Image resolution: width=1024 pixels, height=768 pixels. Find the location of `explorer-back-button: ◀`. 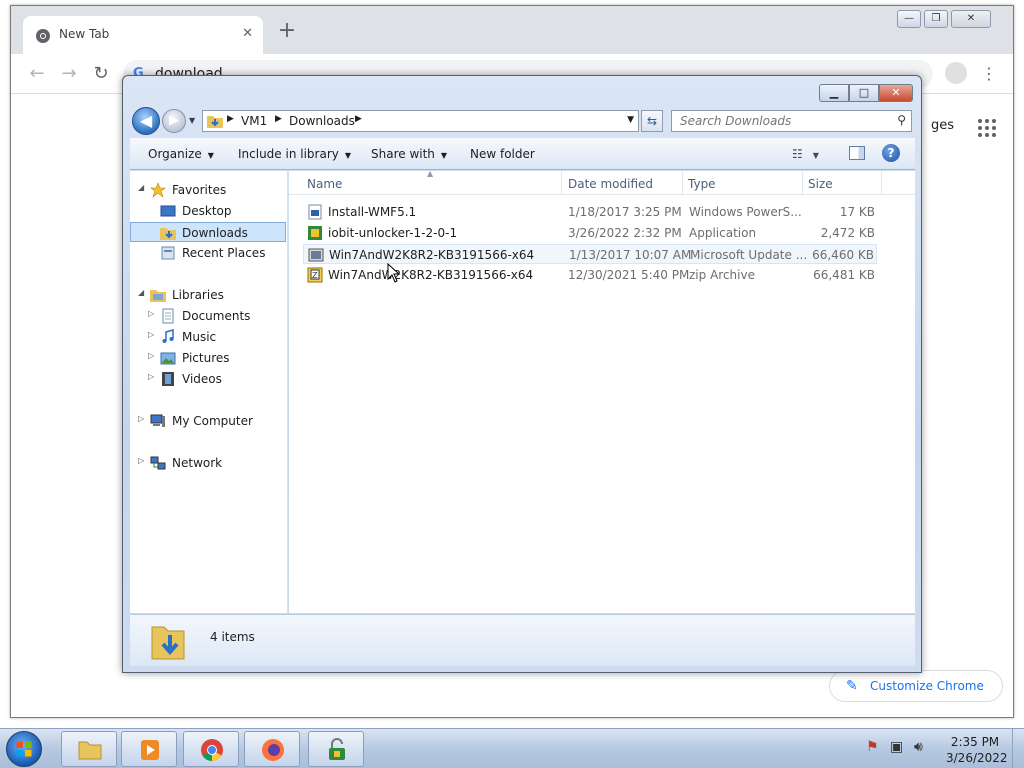

explorer-back-button: ◀ is located at coordinates (146, 121).